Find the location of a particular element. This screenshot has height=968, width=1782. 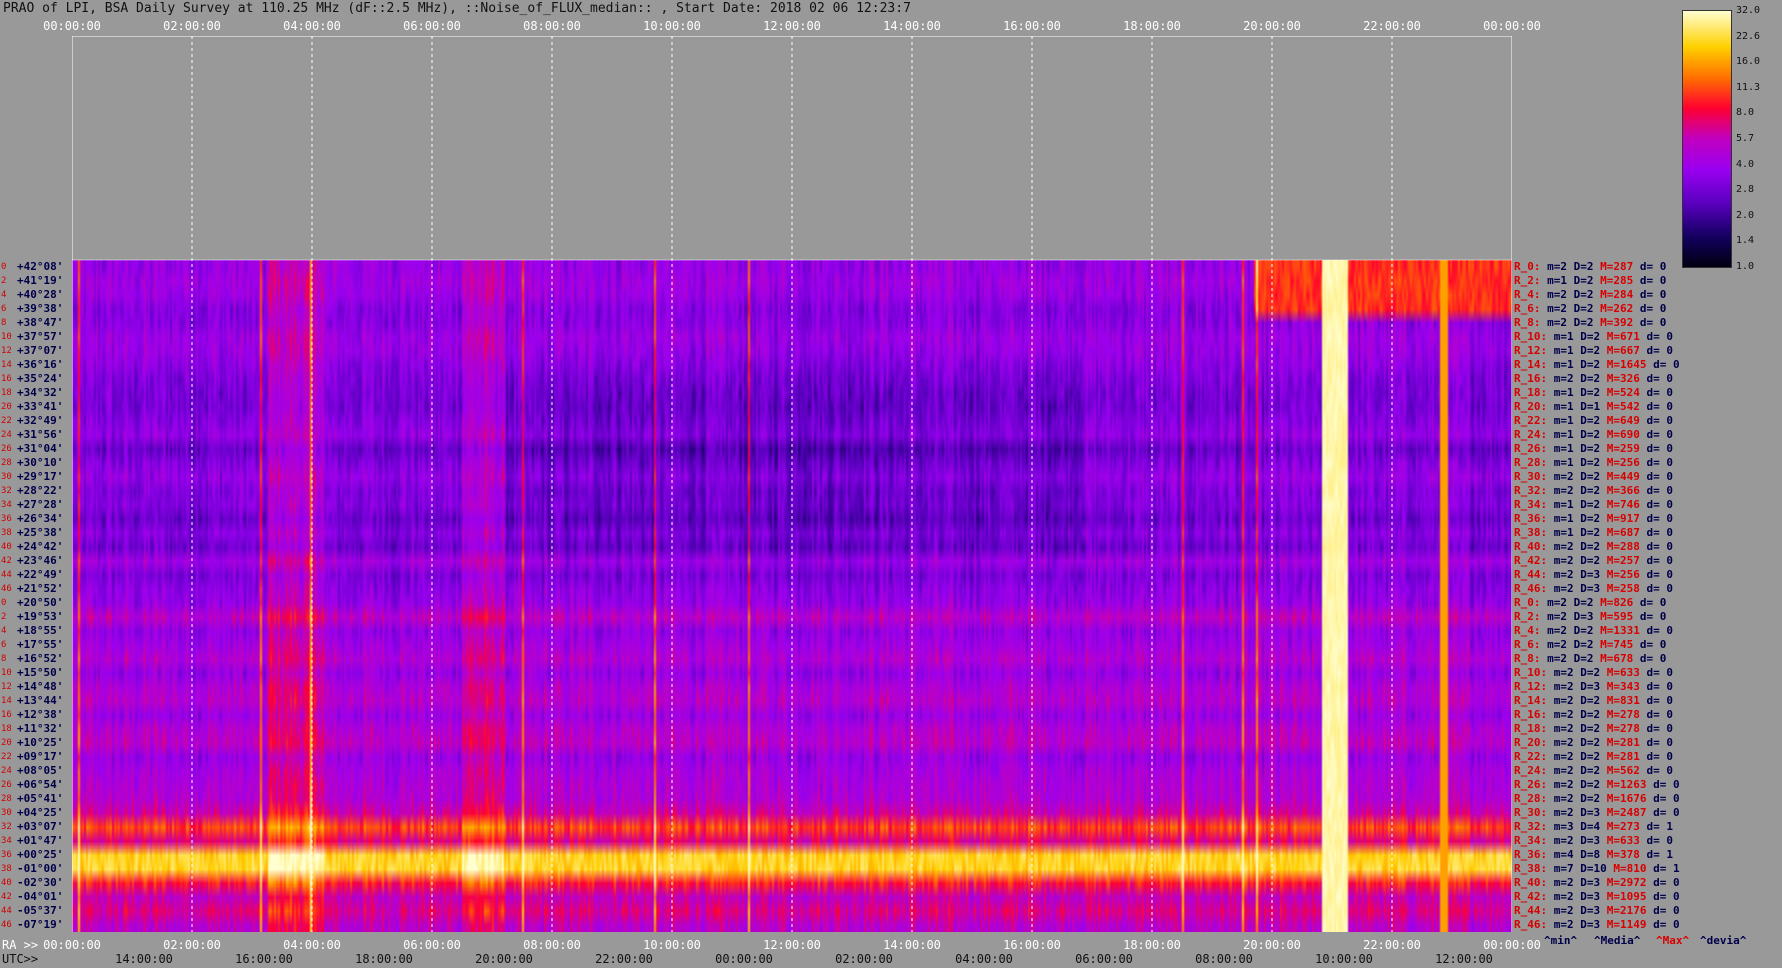

declination-label: +20°50' is located at coordinates (40, 602).